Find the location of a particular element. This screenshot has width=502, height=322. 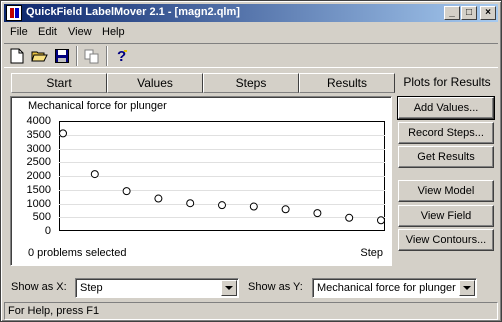

y-tick-label: 1500 is located at coordinates (38, 189).